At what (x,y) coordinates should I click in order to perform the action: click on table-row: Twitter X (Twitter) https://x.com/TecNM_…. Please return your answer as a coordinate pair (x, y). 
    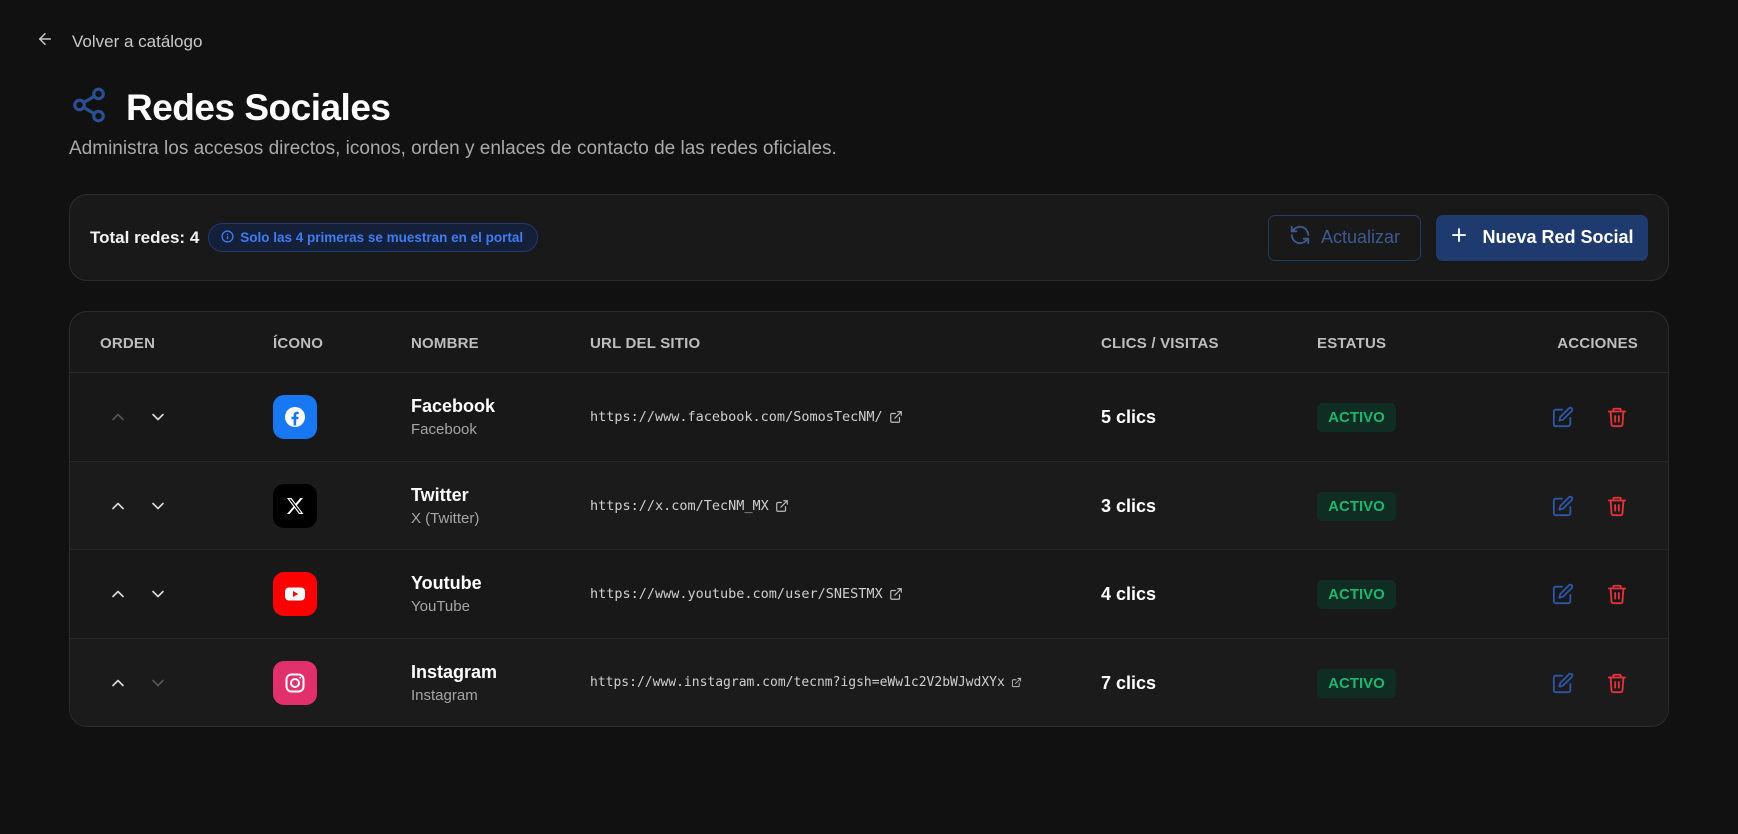
    Looking at the image, I should click on (869, 505).